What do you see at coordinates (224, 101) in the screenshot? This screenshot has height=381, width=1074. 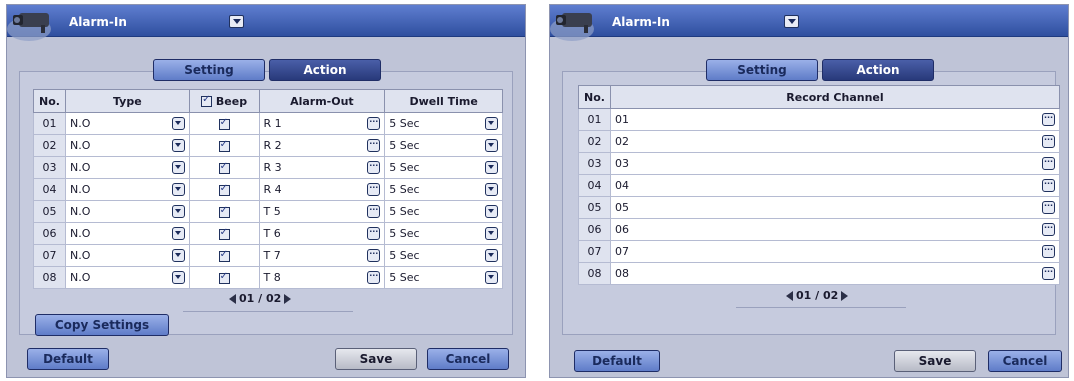 I see `col-beep-header: Beep` at bounding box center [224, 101].